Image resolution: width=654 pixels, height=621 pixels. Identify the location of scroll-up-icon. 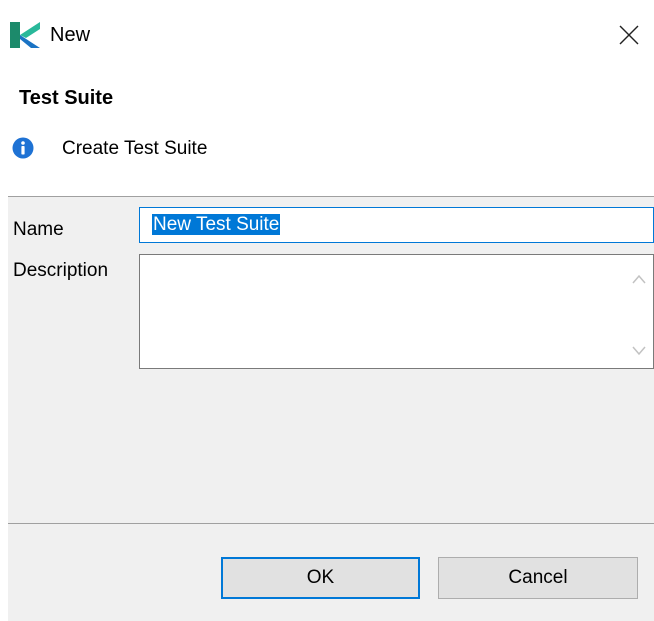
(639, 278).